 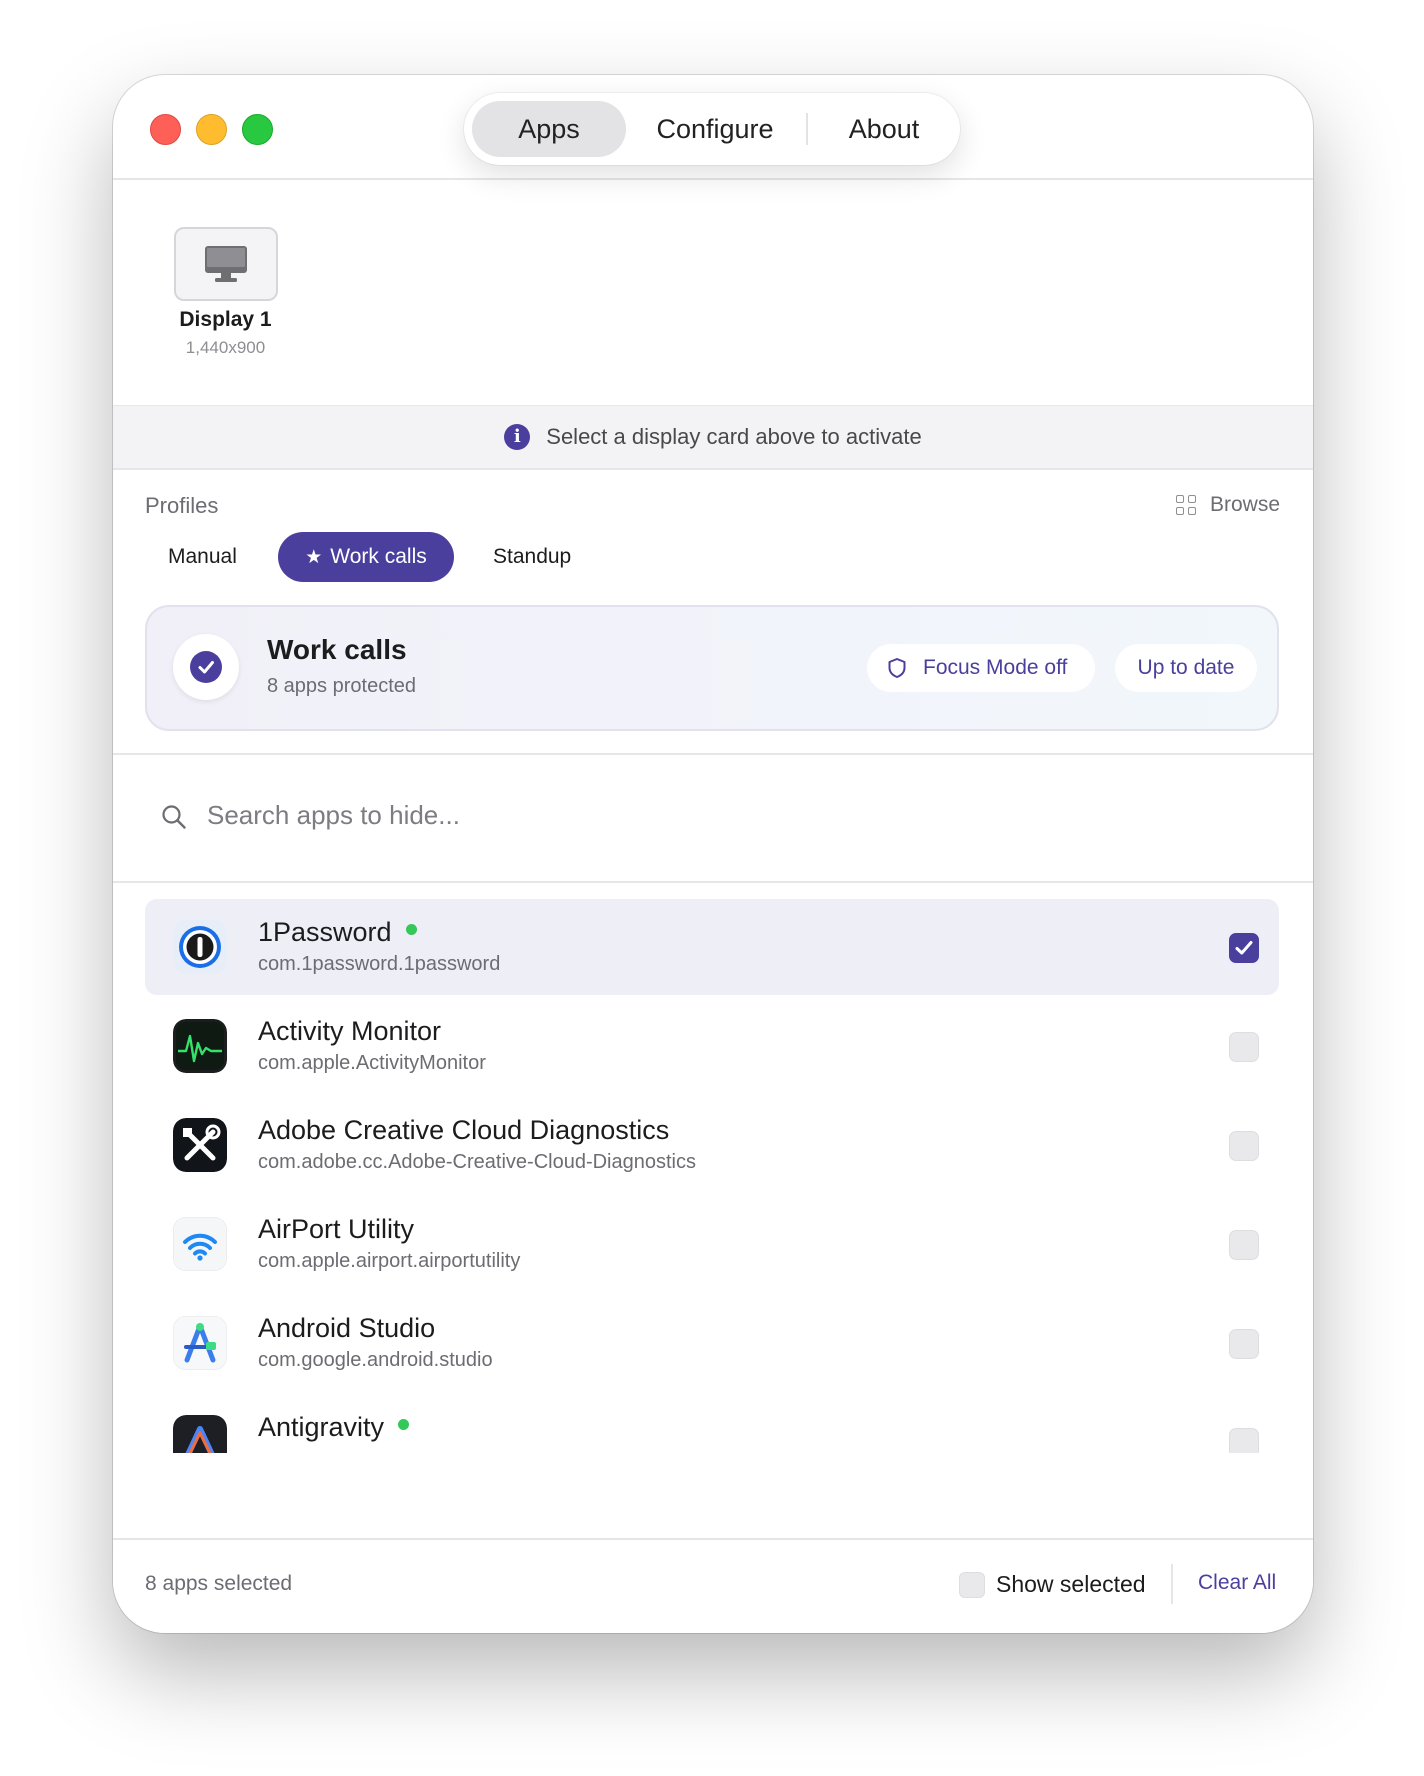 I want to click on app-name: 1Password, so click(x=325, y=932).